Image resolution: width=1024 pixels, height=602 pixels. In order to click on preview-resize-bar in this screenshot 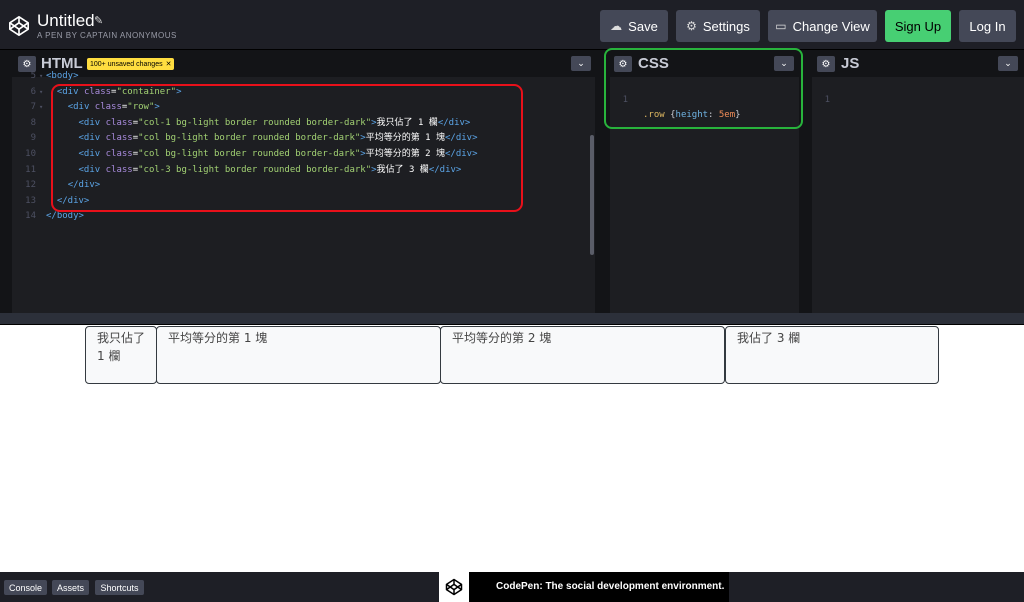, I will do `click(512, 319)`.